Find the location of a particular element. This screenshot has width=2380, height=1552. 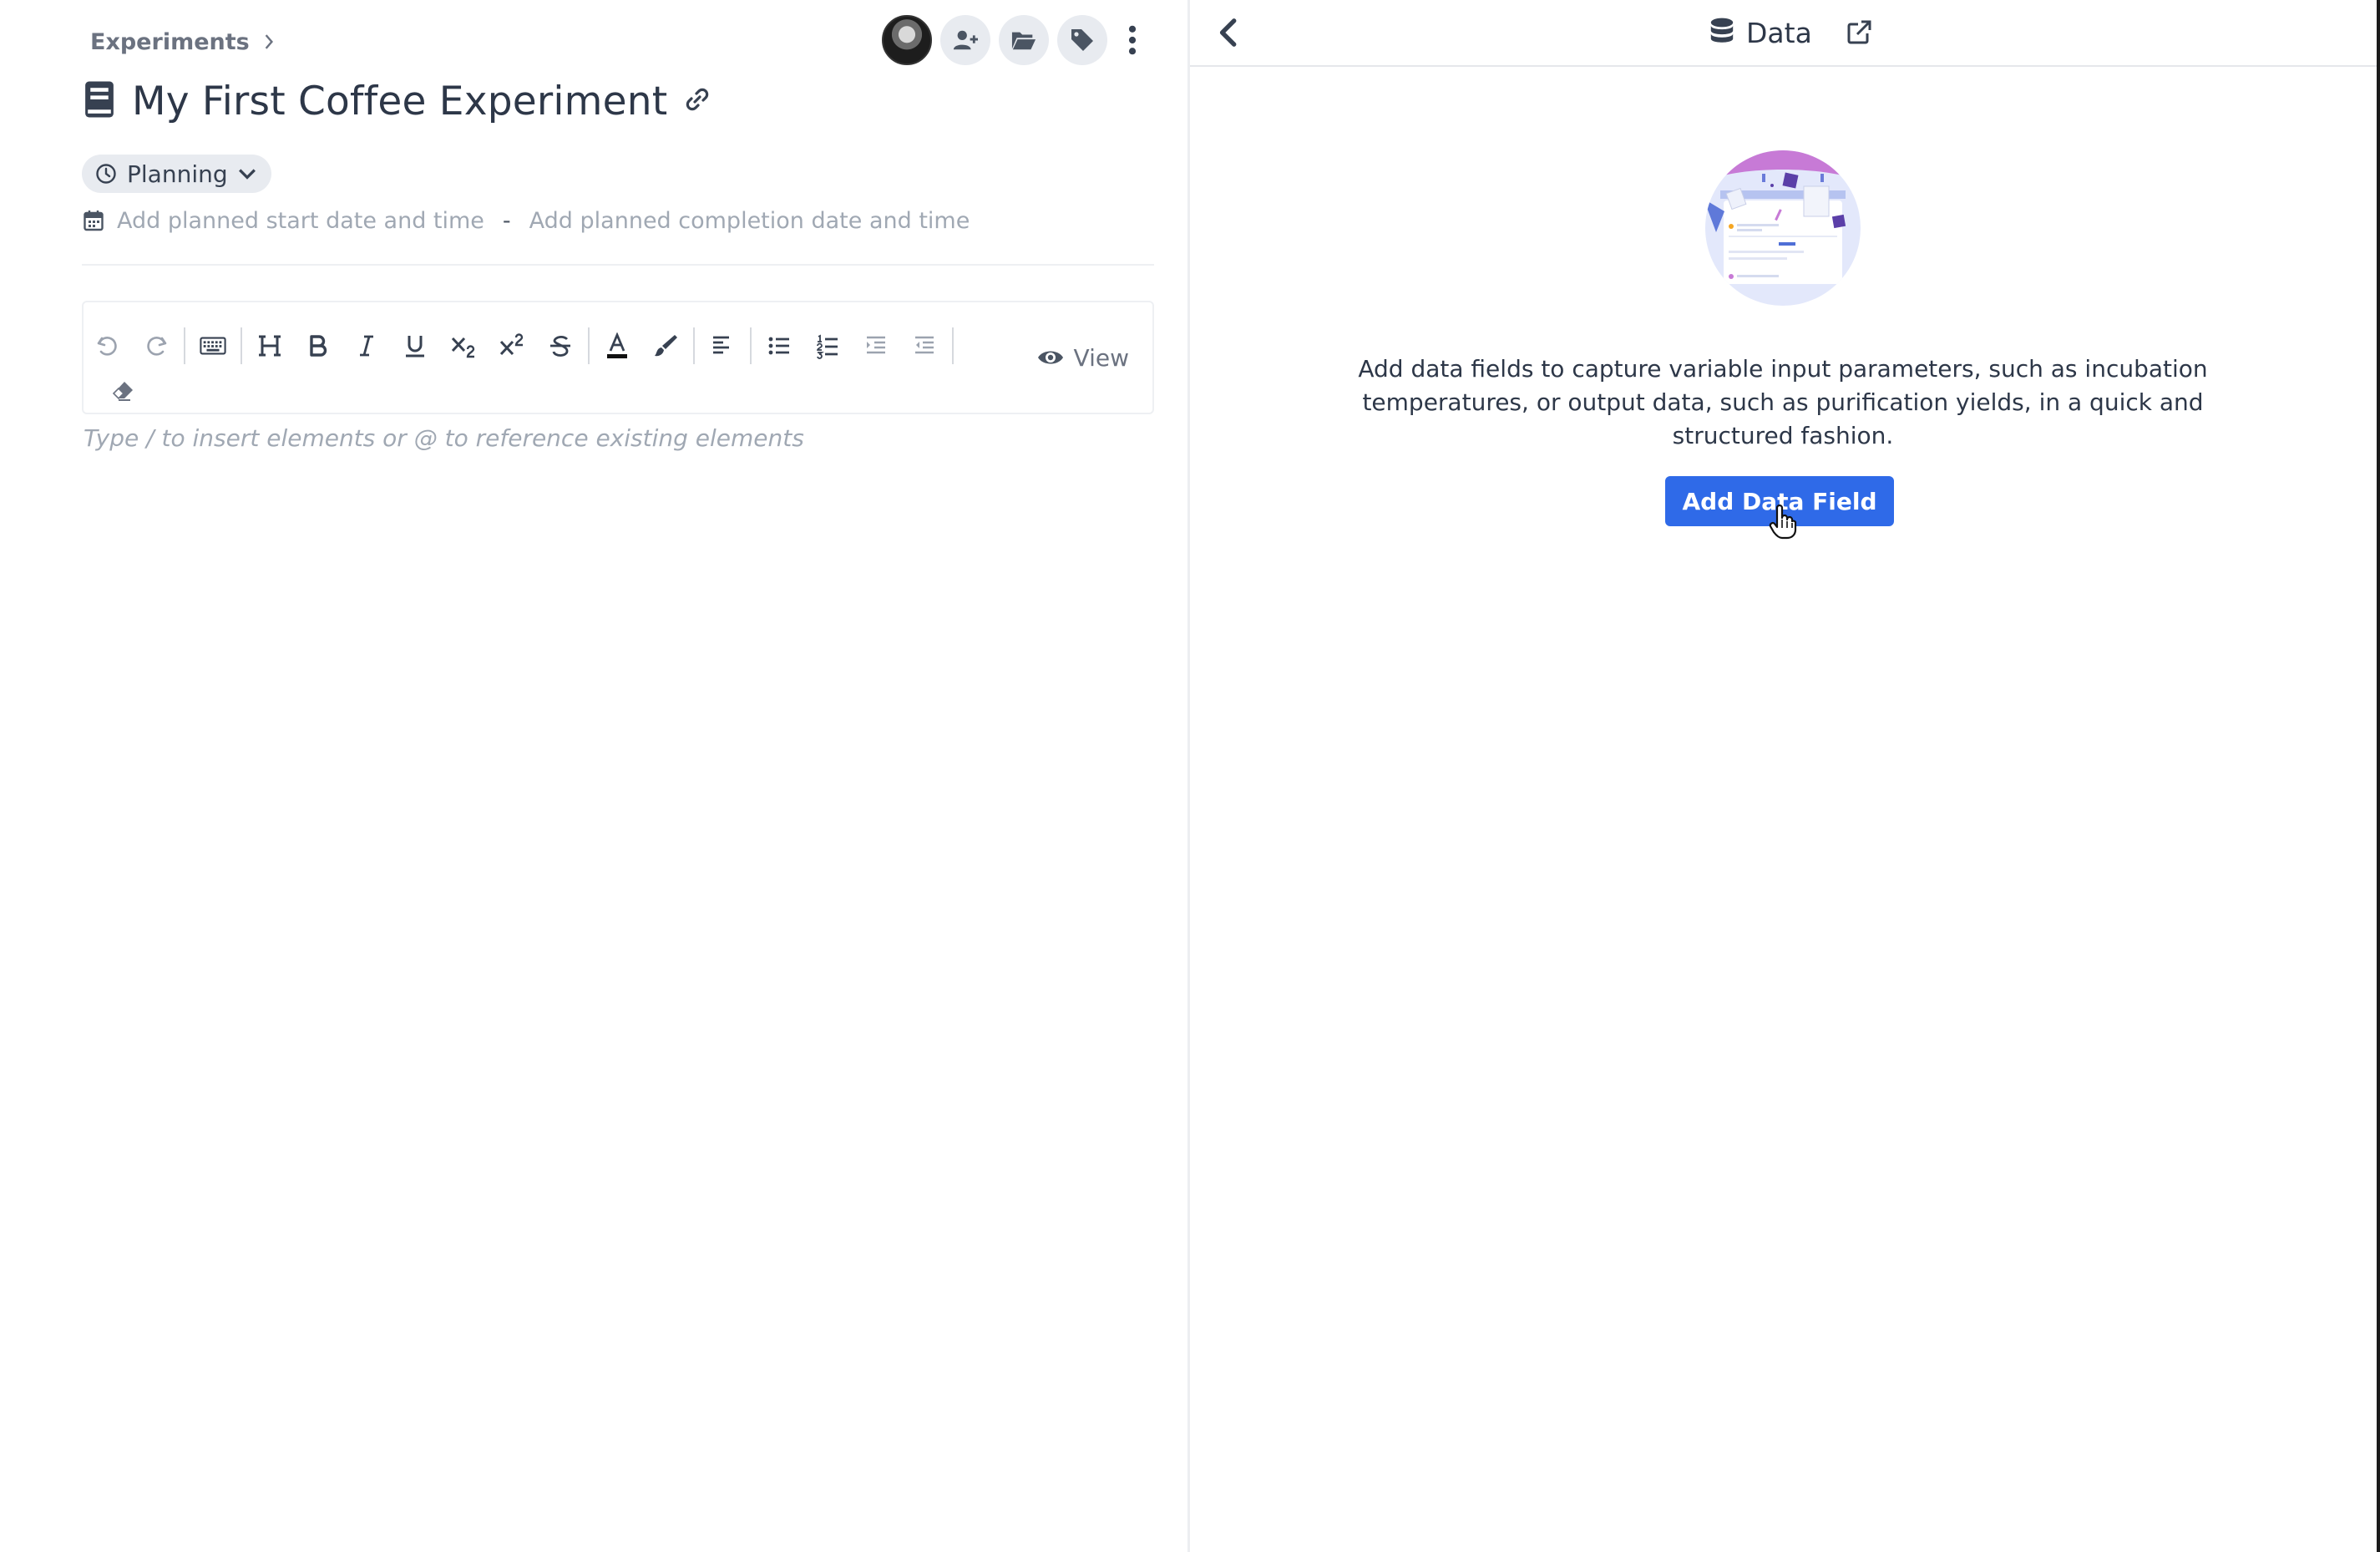

italic-button is located at coordinates (366, 346).